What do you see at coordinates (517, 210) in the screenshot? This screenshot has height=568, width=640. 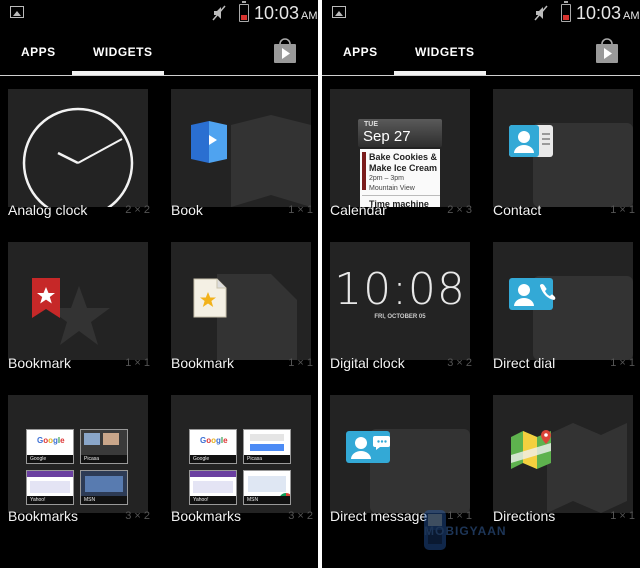 I see `widget-label: Contact` at bounding box center [517, 210].